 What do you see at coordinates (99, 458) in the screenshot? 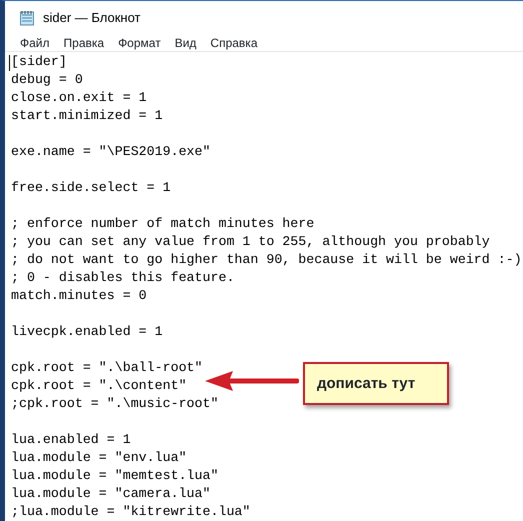
I see `text-line: lua.module = "env.lua"` at bounding box center [99, 458].